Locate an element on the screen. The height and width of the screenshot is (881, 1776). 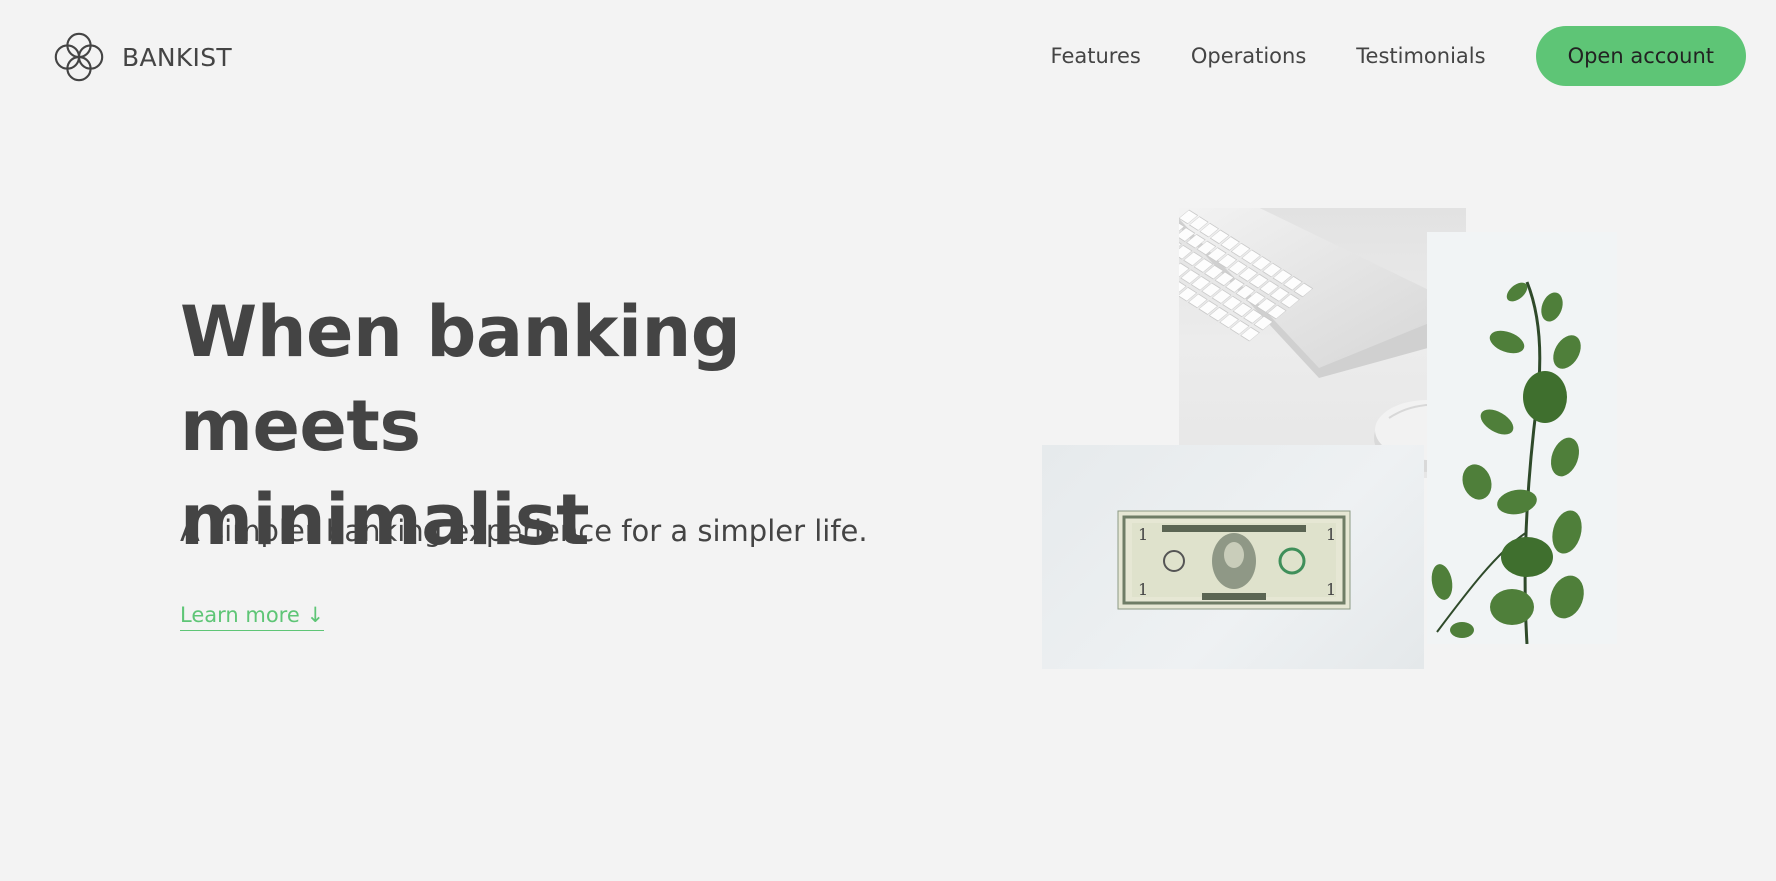
brand-logo: BANKIST is located at coordinates (141, 57).